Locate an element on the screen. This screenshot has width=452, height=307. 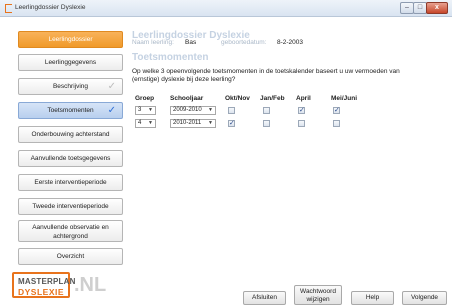
sidebar-item-label: Onderbouwing achterstand is located at coordinates (70, 134).